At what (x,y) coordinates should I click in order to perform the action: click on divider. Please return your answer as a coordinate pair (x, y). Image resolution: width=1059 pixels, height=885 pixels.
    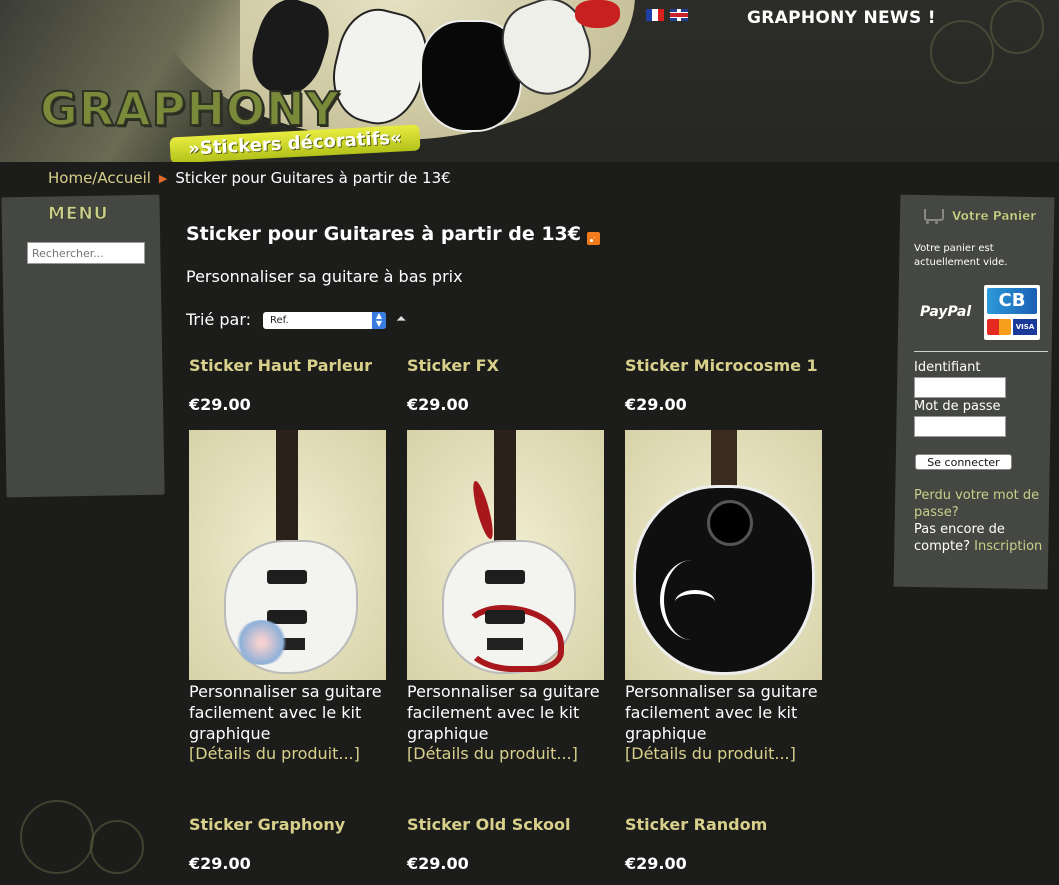
    Looking at the image, I should click on (981, 351).